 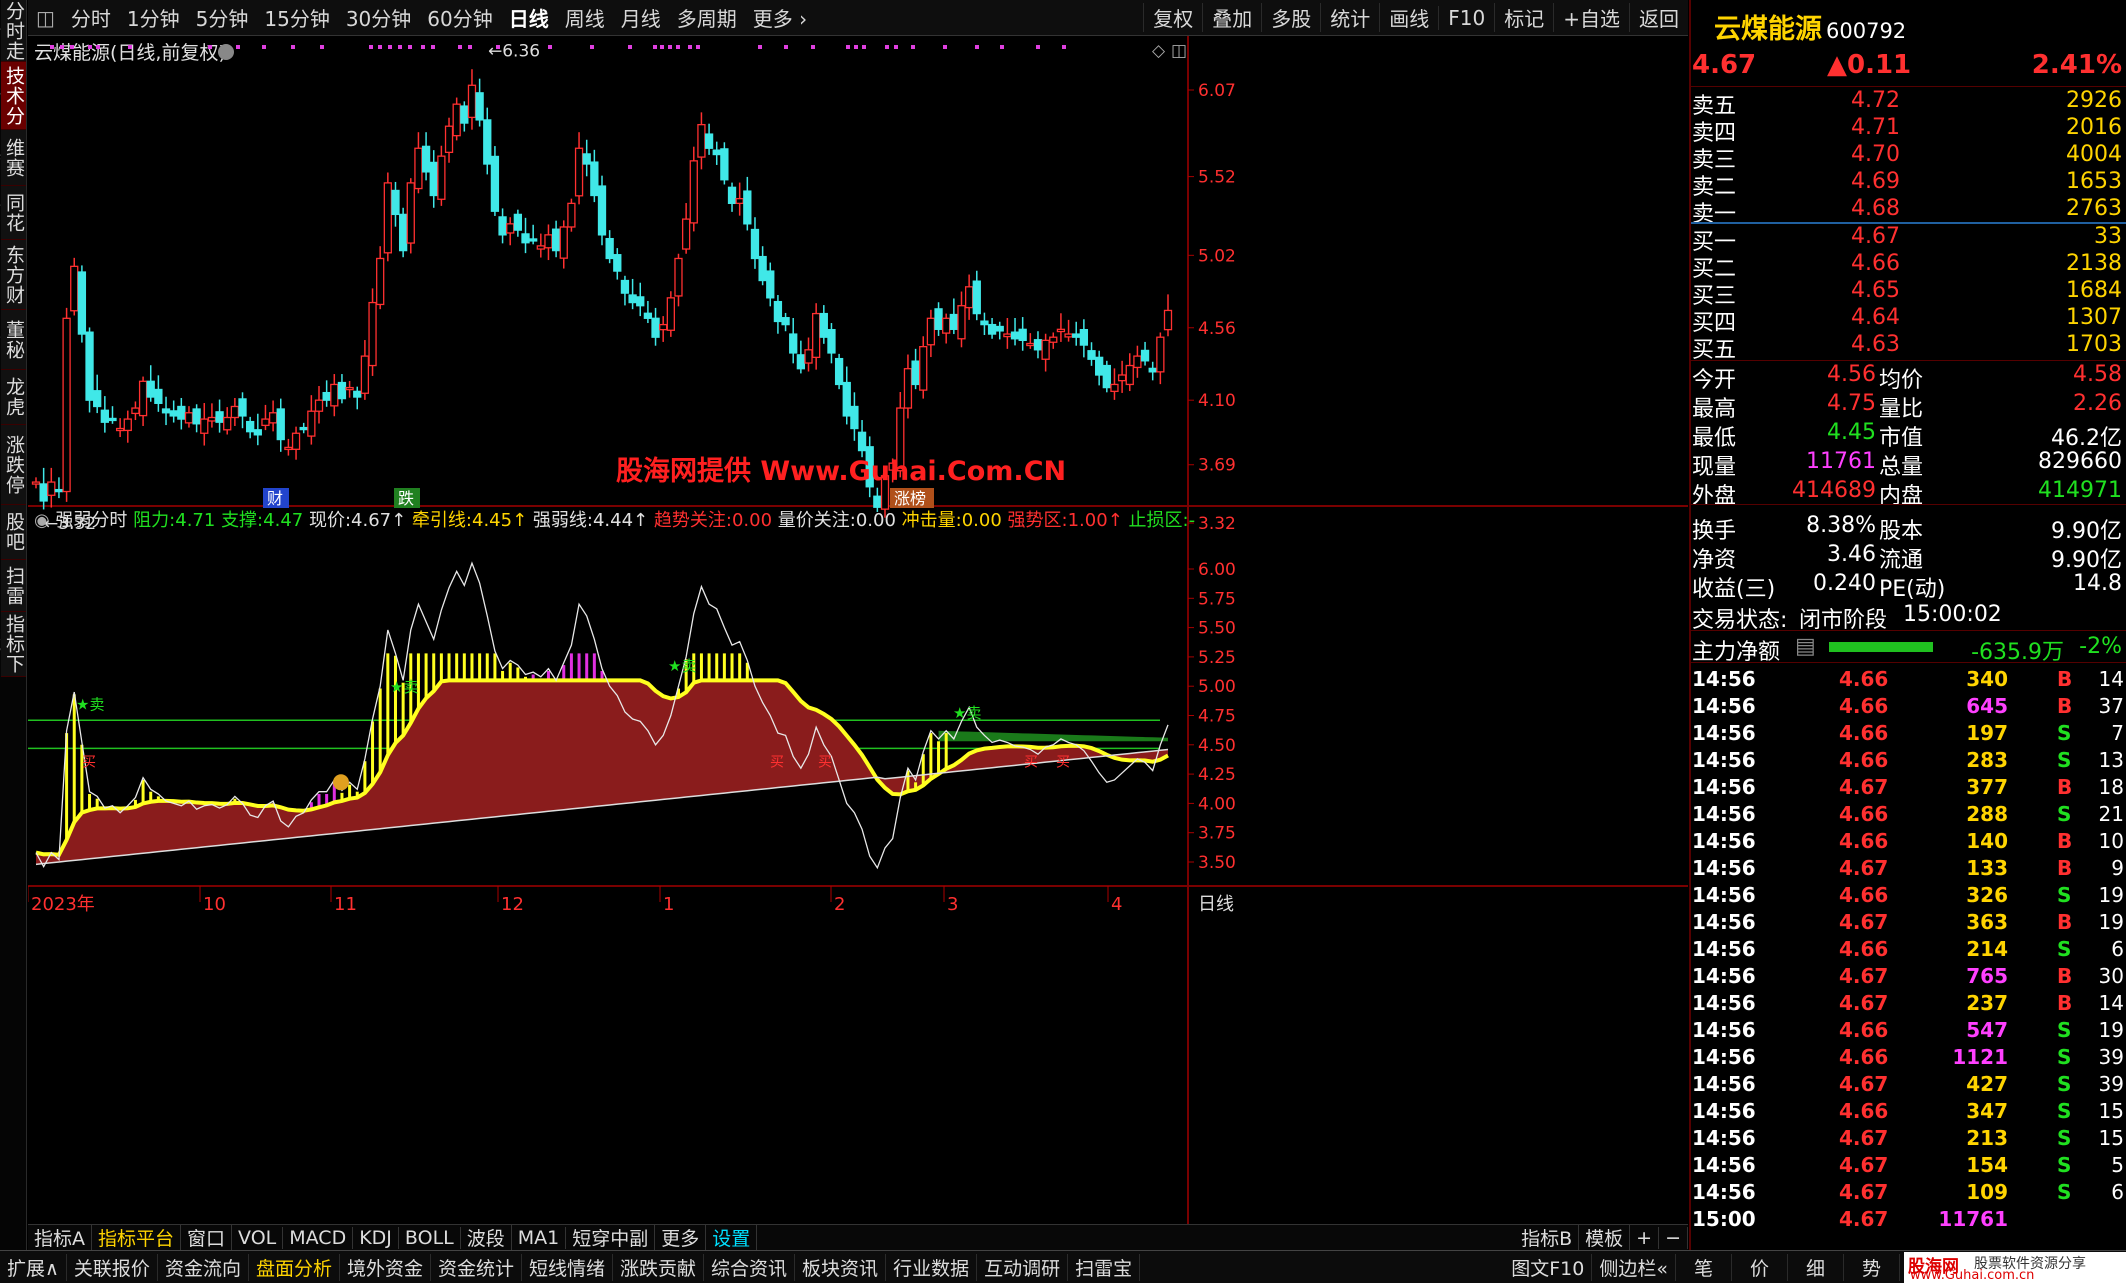 I want to click on sidebar-item: 股吧, so click(x=13, y=532).